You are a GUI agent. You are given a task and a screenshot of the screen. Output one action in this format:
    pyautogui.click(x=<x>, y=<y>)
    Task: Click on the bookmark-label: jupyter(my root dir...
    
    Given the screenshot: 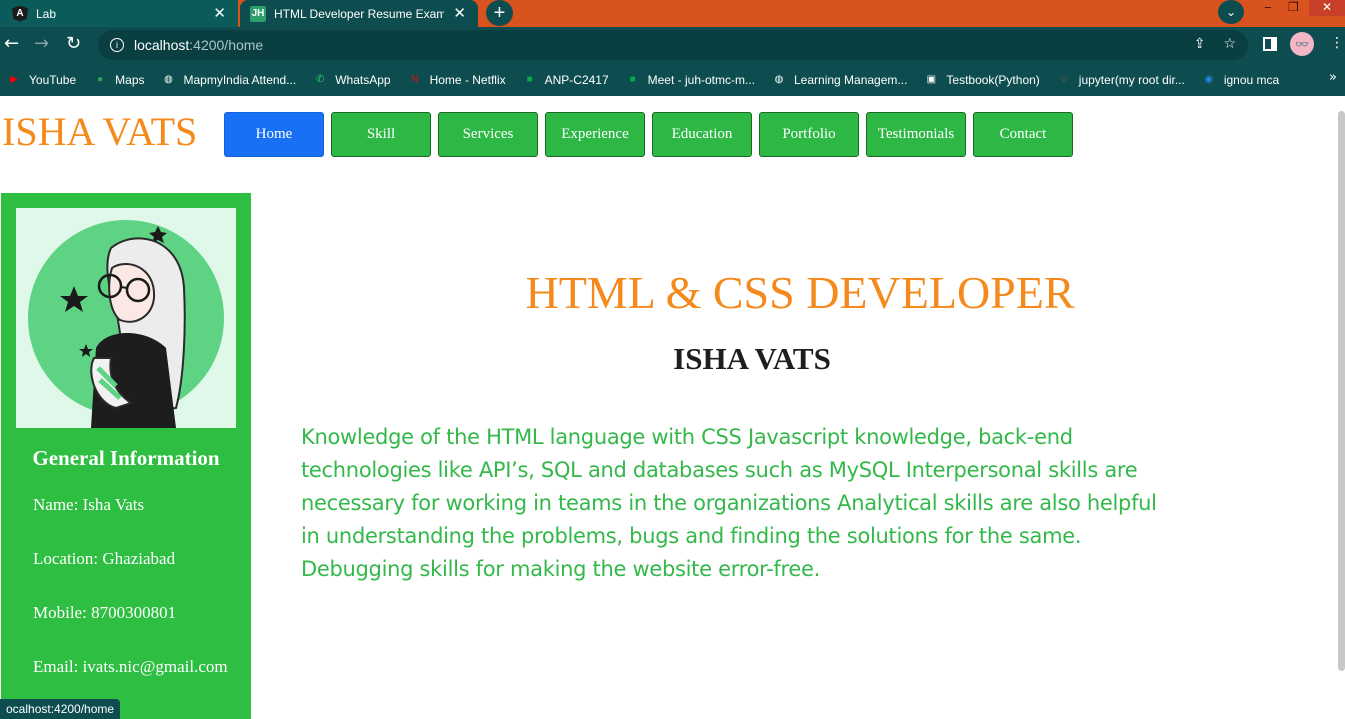 What is the action you would take?
    pyautogui.click(x=1131, y=79)
    